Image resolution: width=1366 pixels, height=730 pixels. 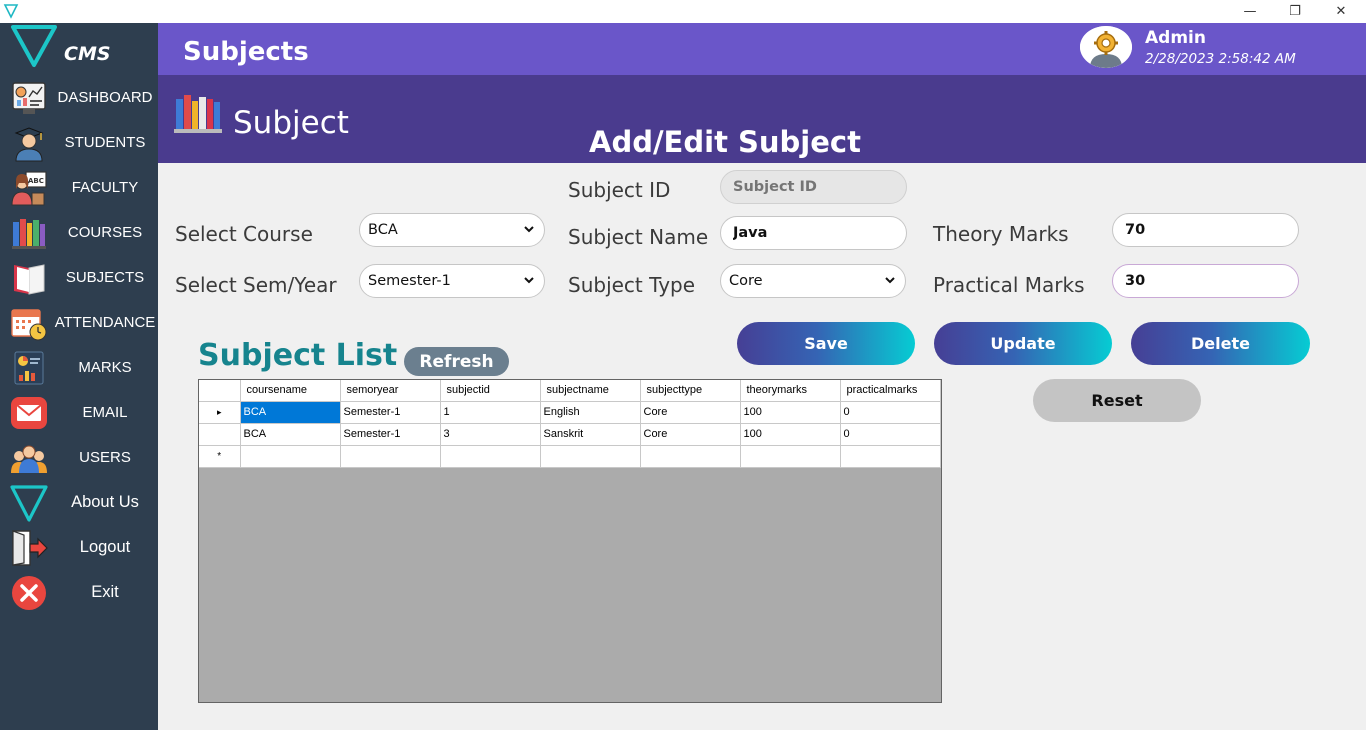 I want to click on select-course-label: Select Course, so click(x=244, y=234).